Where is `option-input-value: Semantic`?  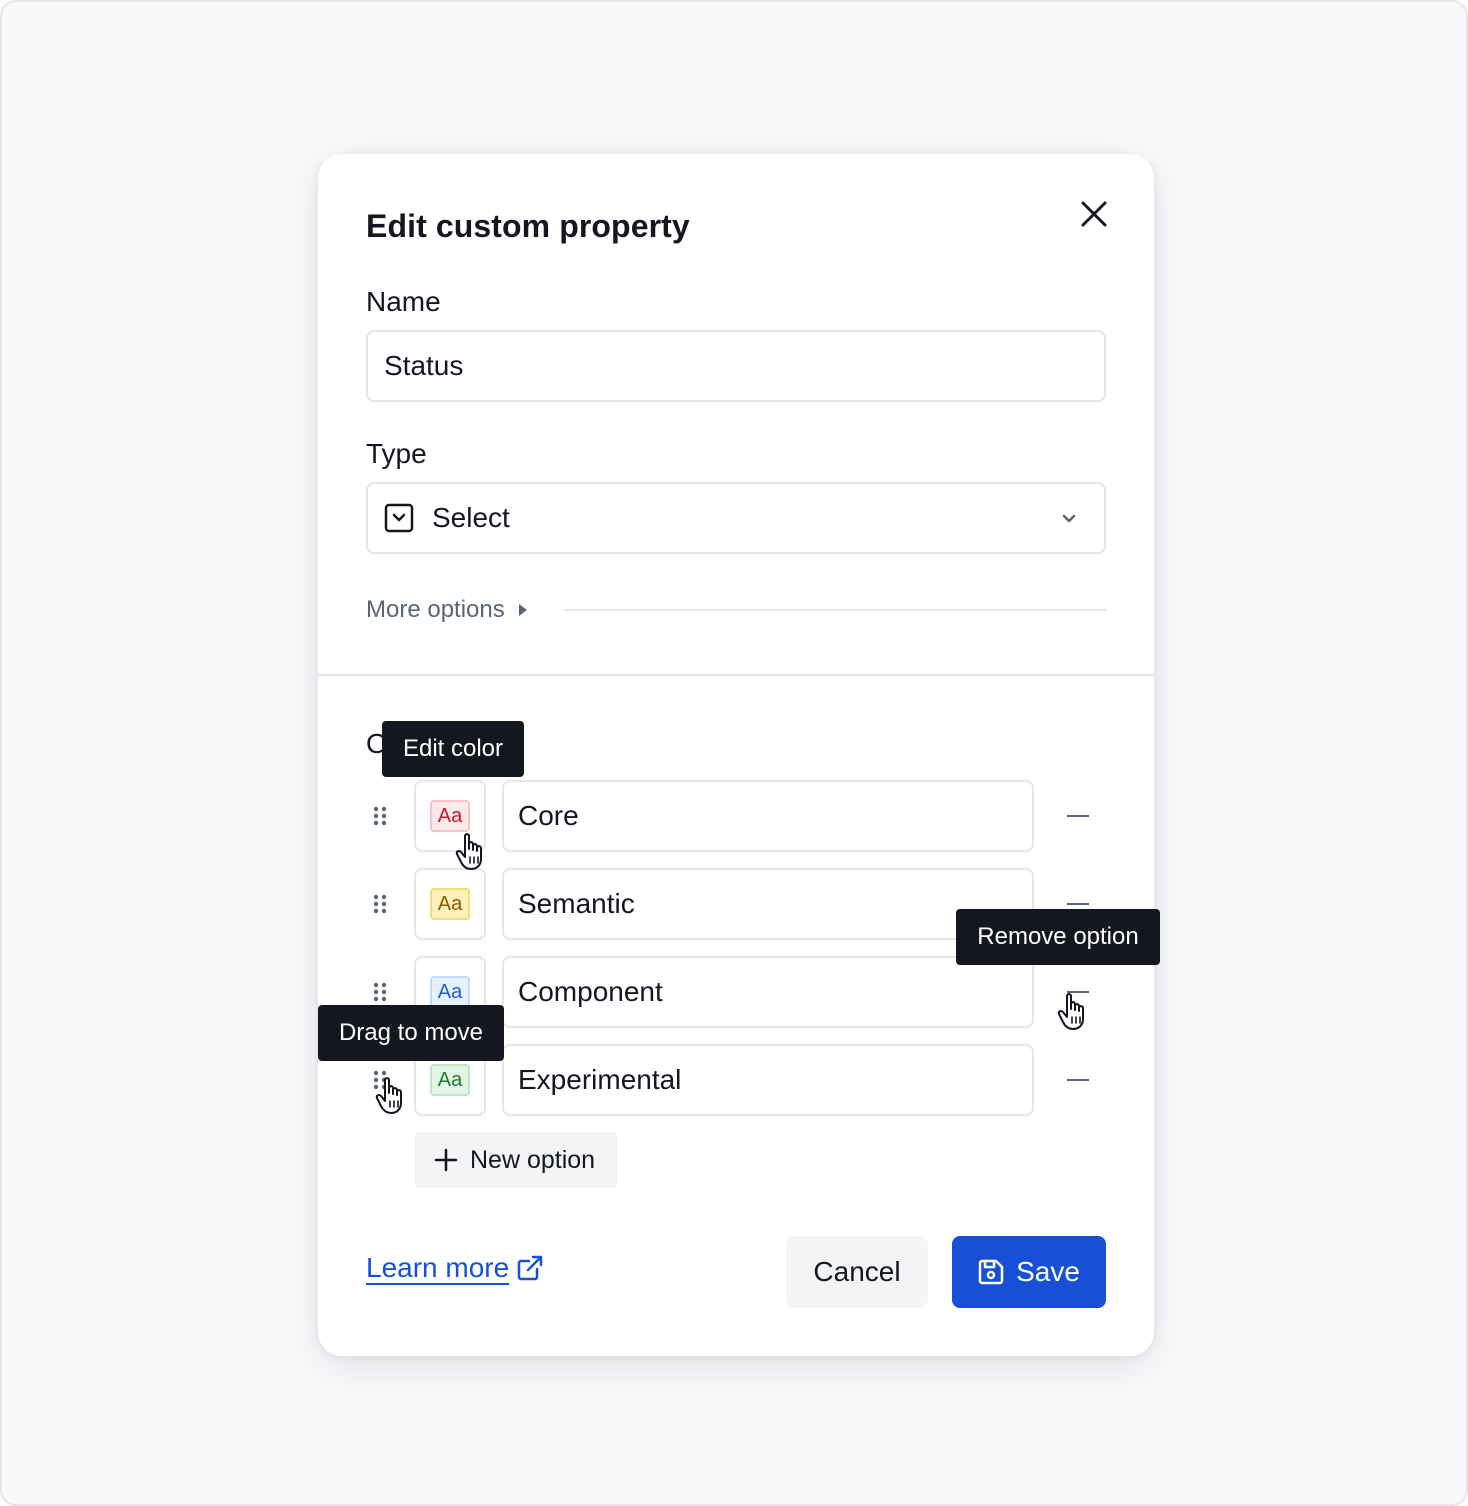 option-input-value: Semantic is located at coordinates (576, 903).